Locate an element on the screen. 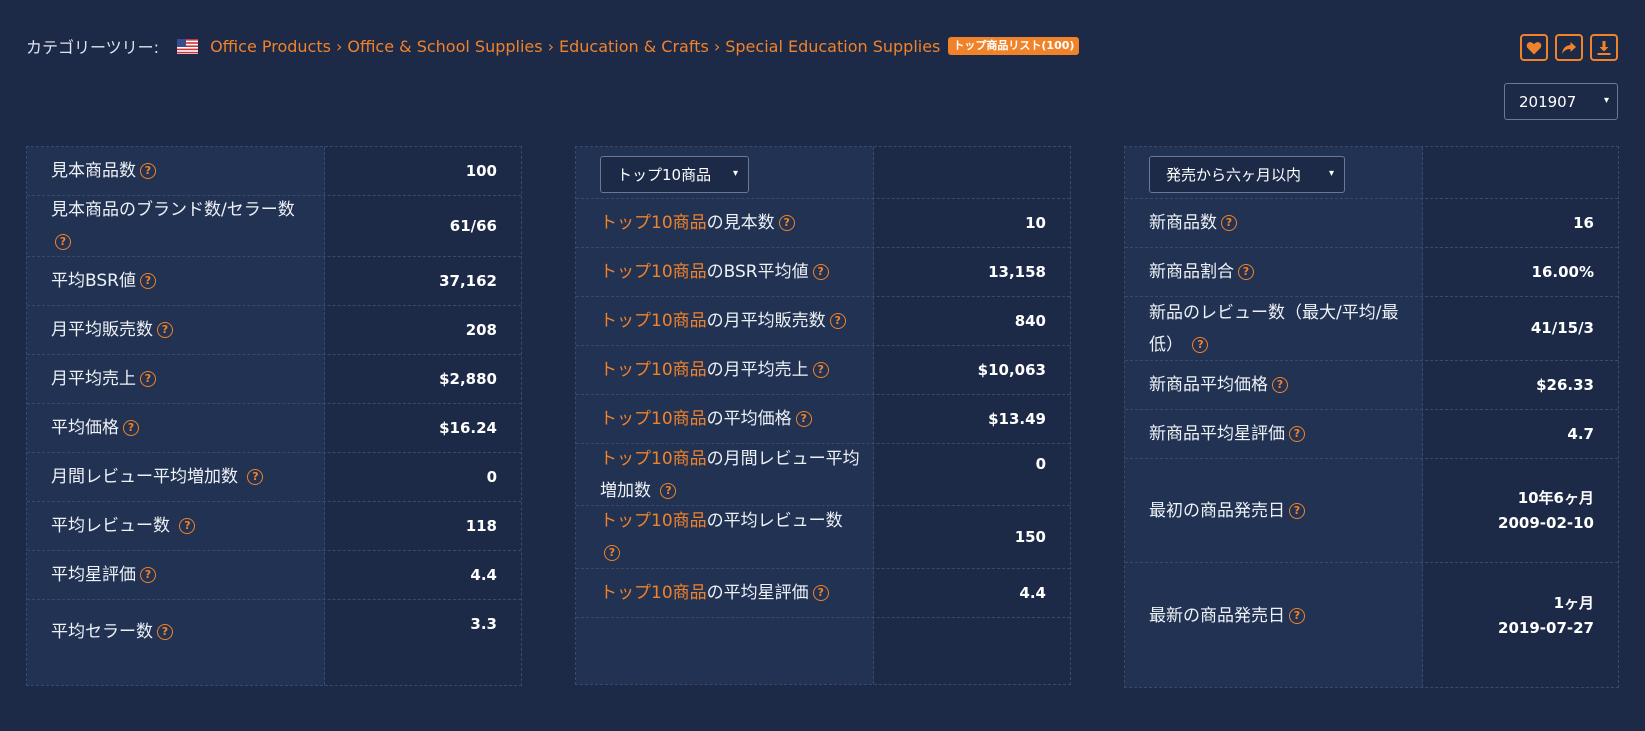  stat-label: 見本商品数 is located at coordinates (93, 171).